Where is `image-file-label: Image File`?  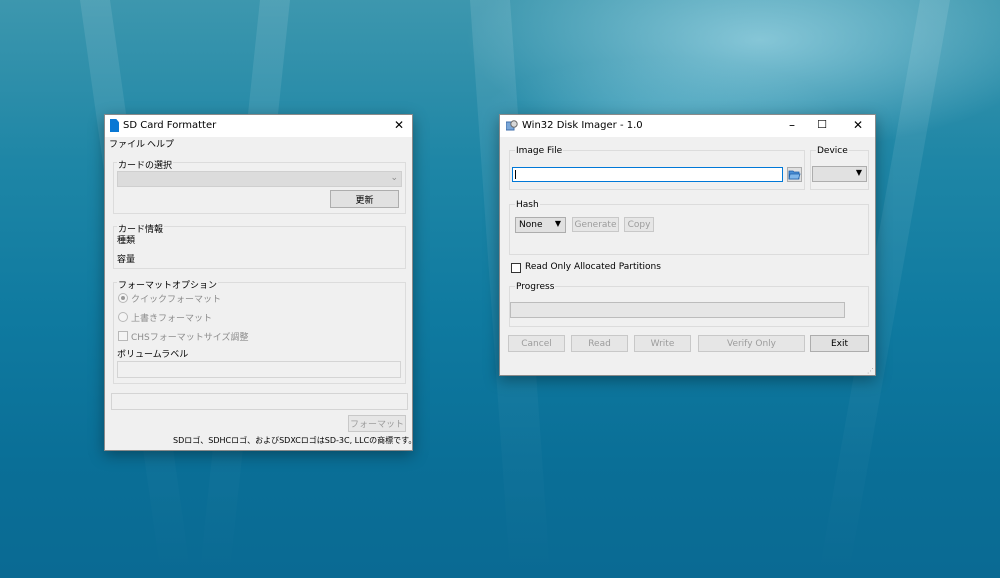
image-file-label: Image File is located at coordinates (539, 151).